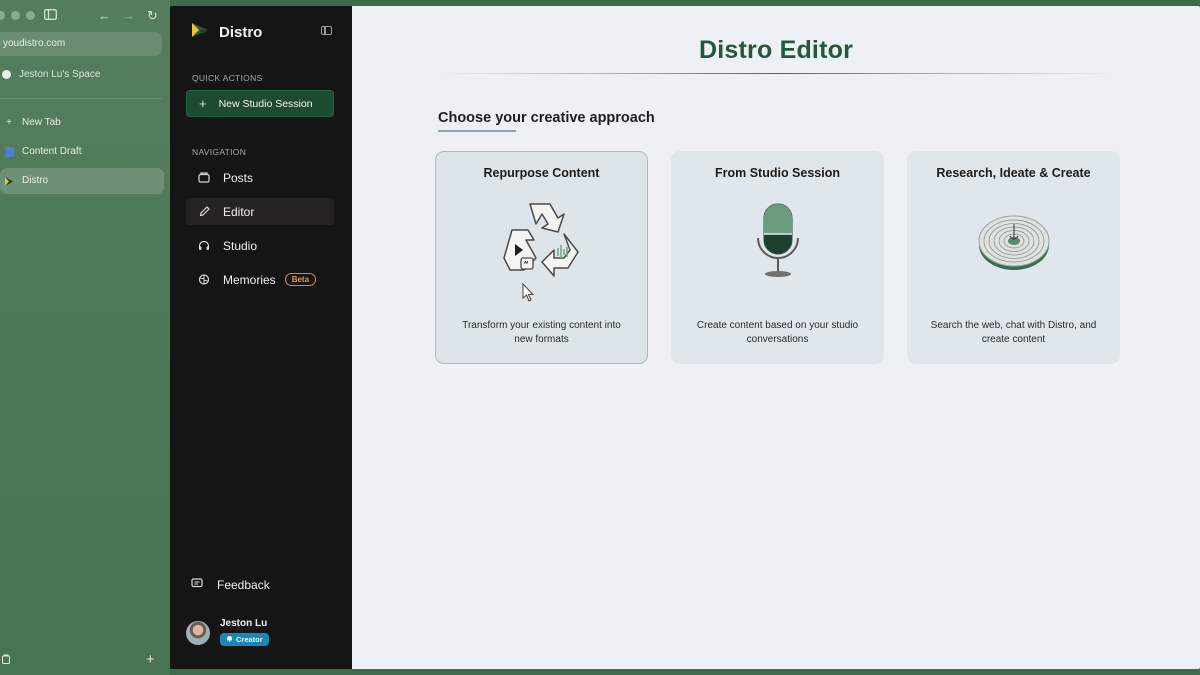 The height and width of the screenshot is (675, 1200). Describe the element at coordinates (243, 585) in the screenshot. I see `feedback-label: Feedback` at that location.